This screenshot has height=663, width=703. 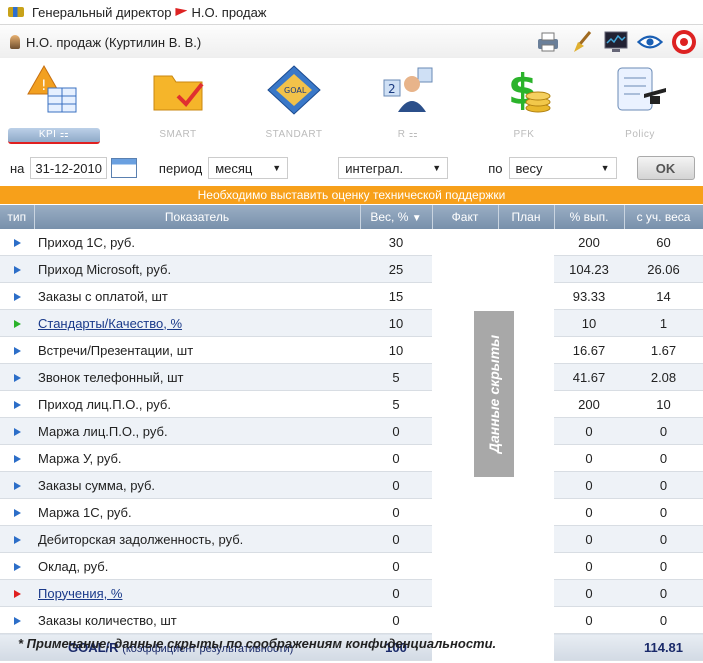 I want to click on table-row: Заказы сумма, руб. 0 0 0, so click(x=351, y=485).